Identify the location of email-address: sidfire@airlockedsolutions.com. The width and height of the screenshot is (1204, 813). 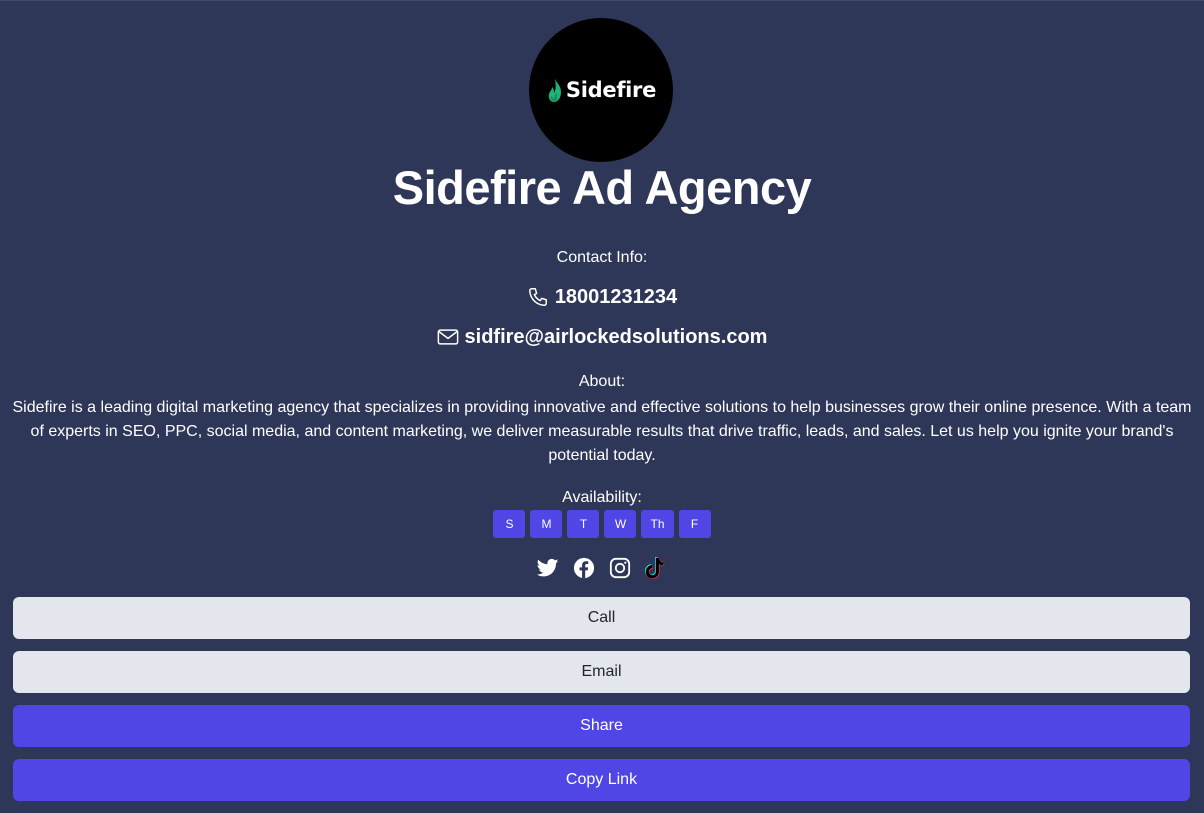
(616, 337).